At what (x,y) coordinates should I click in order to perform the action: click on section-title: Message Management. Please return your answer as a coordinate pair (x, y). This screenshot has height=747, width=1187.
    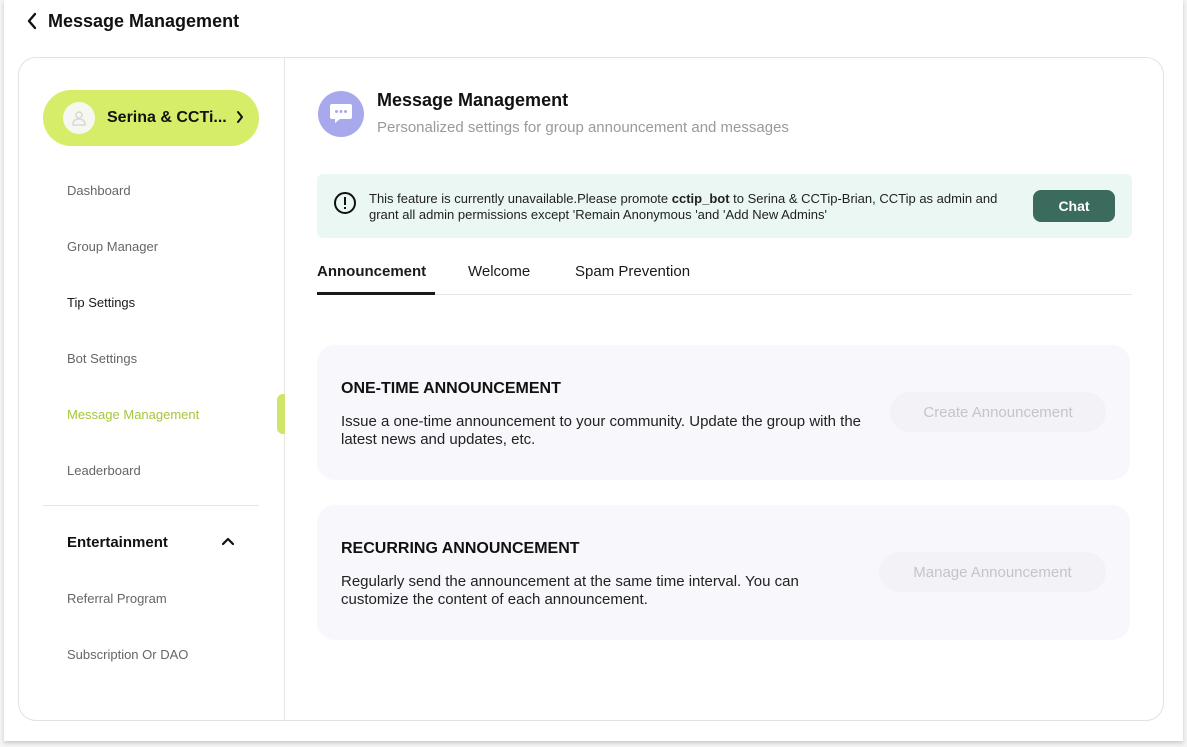
    Looking at the image, I should click on (473, 100).